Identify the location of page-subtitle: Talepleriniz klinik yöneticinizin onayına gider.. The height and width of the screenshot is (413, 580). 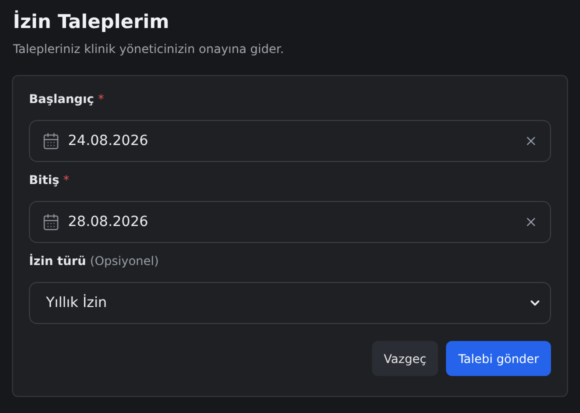
(149, 49).